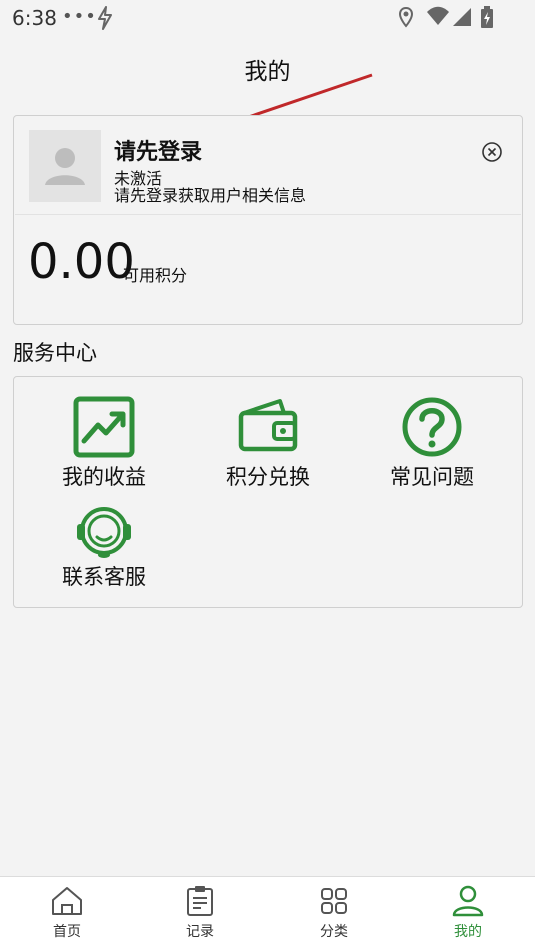 This screenshot has width=535, height=952. I want to click on tab-home: 首页, so click(67, 913).